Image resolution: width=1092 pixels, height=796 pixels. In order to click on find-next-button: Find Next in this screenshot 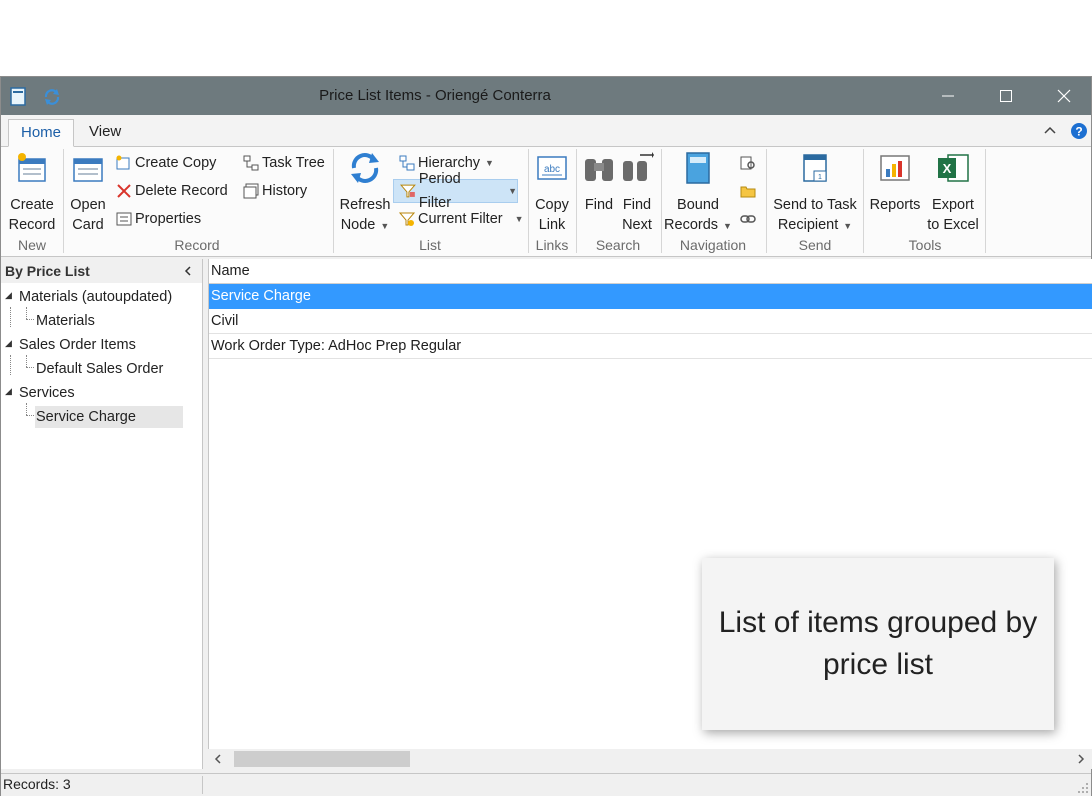, I will do `click(637, 193)`.